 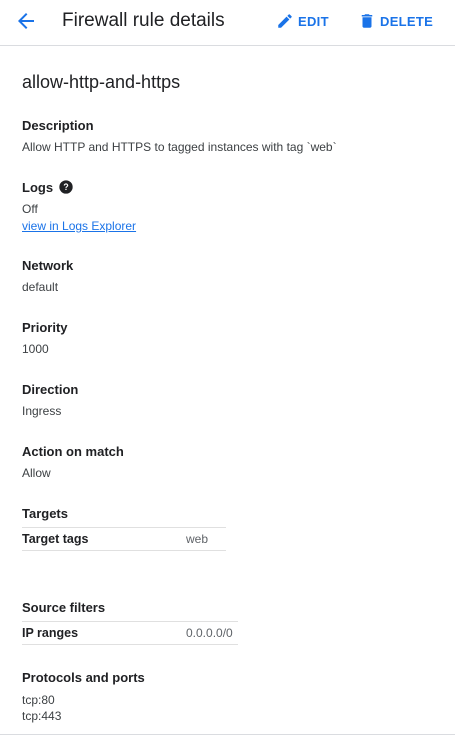 I want to click on network-value: default, so click(x=40, y=287).